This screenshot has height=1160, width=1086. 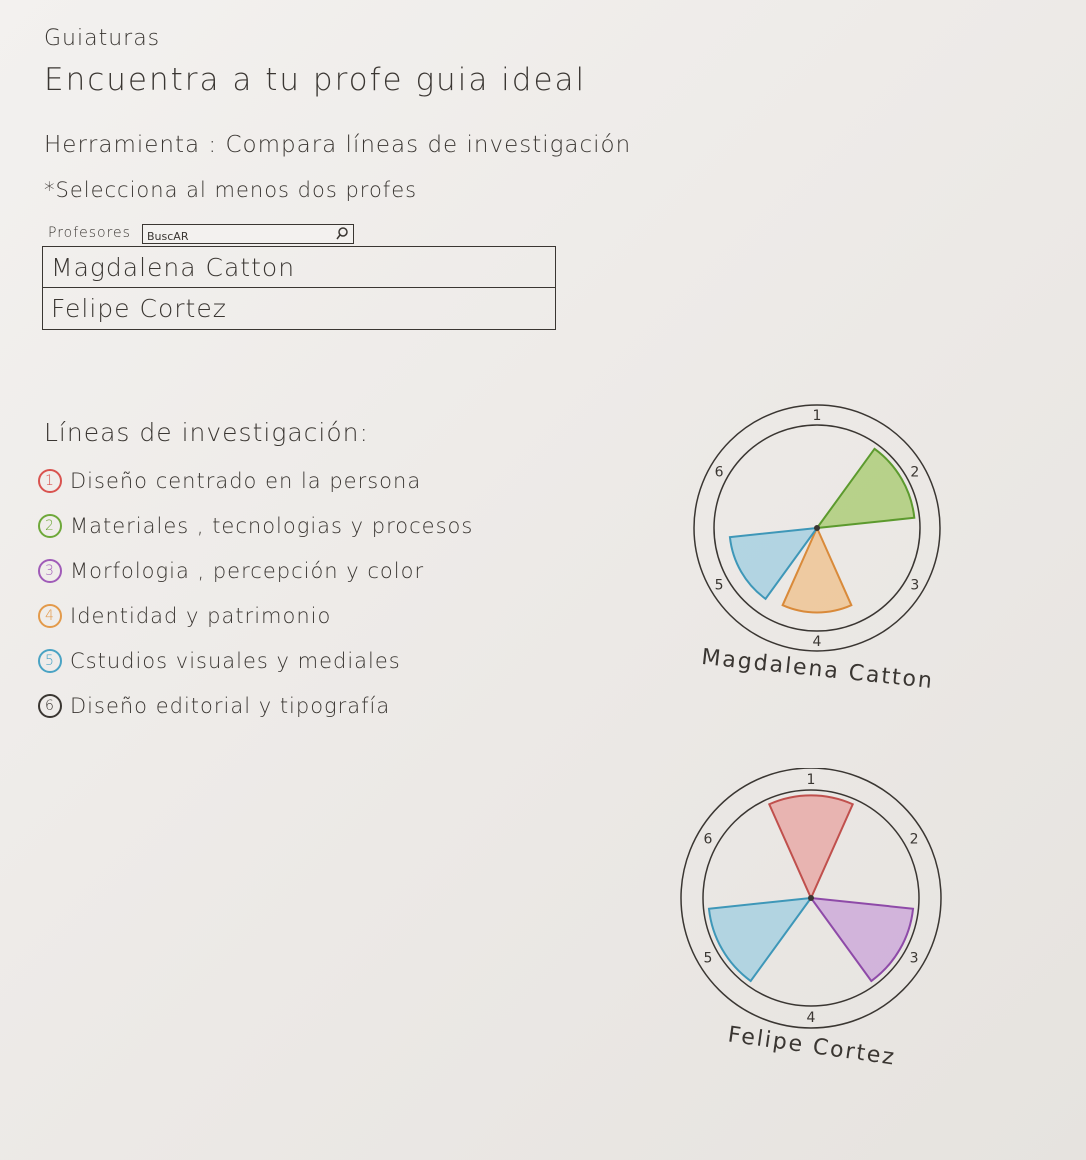 I want to click on professors-header: Profesores, so click(x=300, y=234).